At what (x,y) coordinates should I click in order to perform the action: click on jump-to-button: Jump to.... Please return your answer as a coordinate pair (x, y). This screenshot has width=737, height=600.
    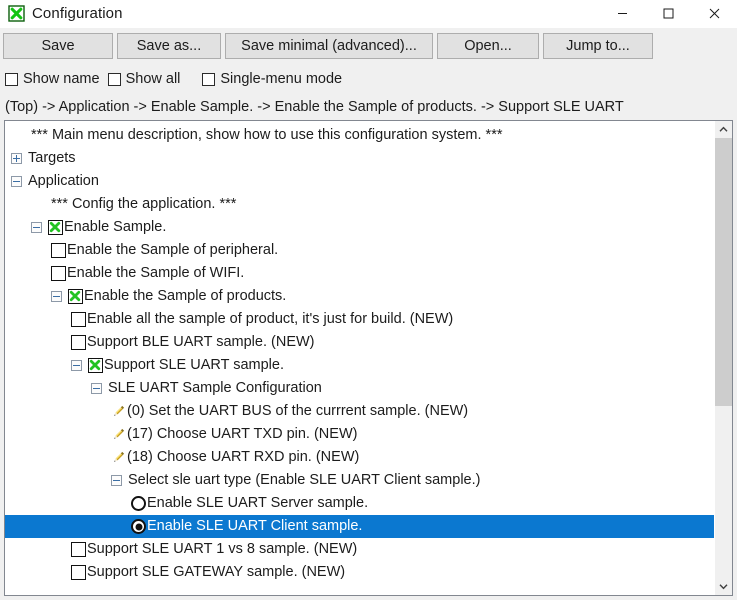
    Looking at the image, I should click on (598, 46).